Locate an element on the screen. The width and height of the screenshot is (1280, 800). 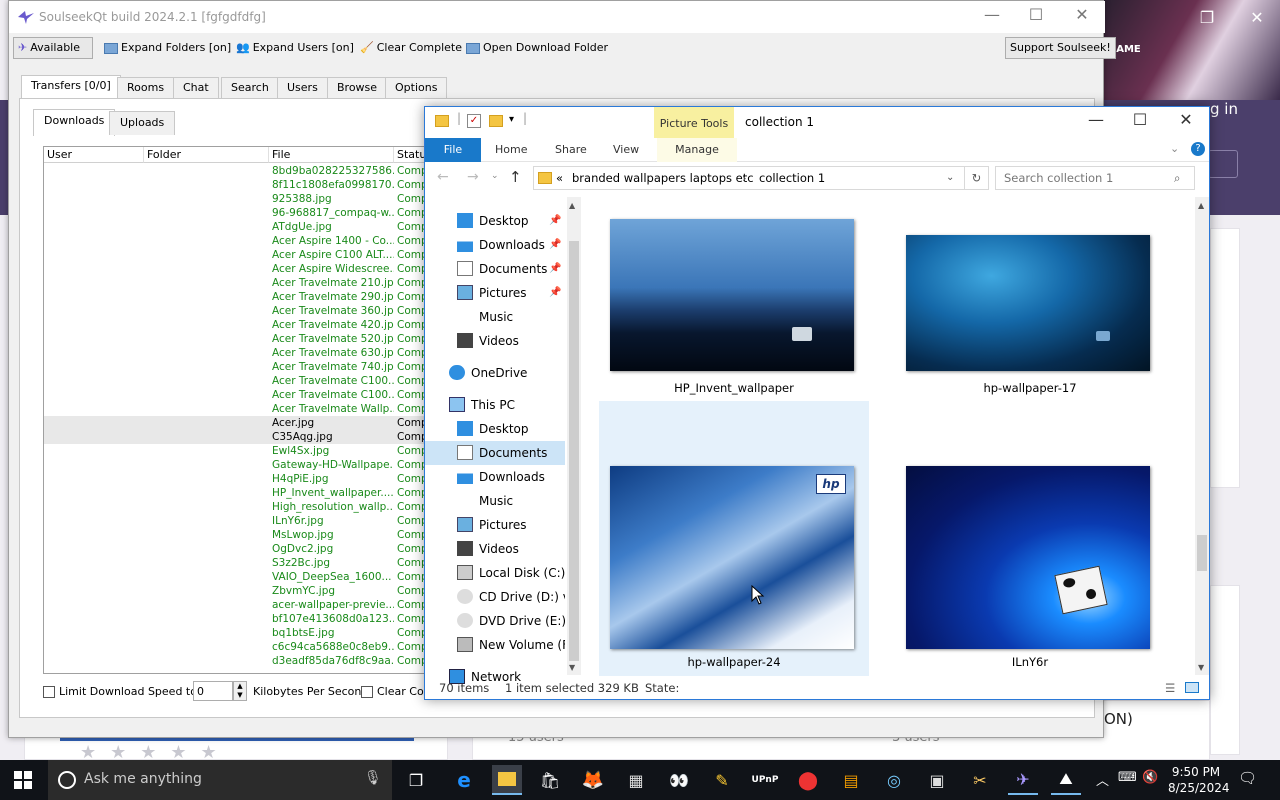
column-header-file: File is located at coordinates (331, 155).